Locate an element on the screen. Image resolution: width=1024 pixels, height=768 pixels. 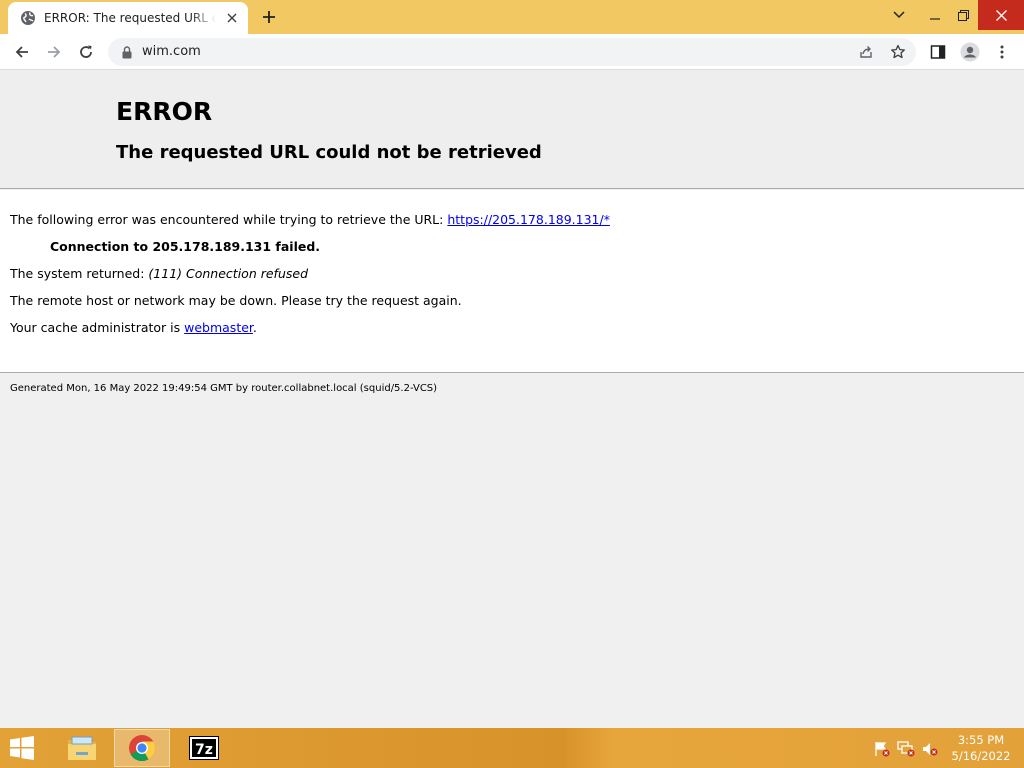
browser-toolbar: wim.com is located at coordinates (512, 52).